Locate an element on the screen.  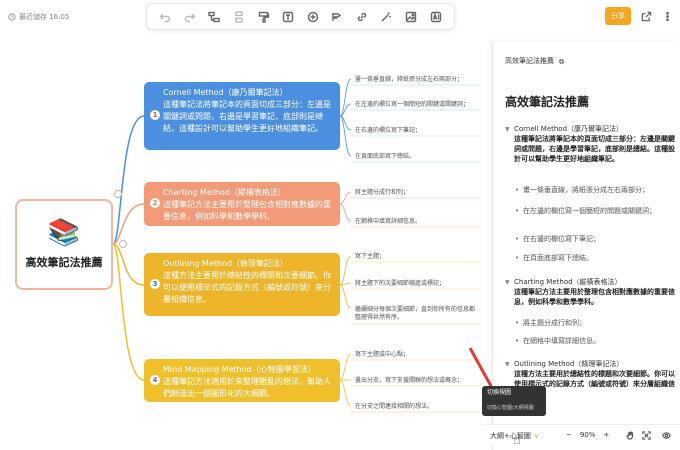
outline-panel-header: 高效筆記法推薦 is located at coordinates (535, 61).